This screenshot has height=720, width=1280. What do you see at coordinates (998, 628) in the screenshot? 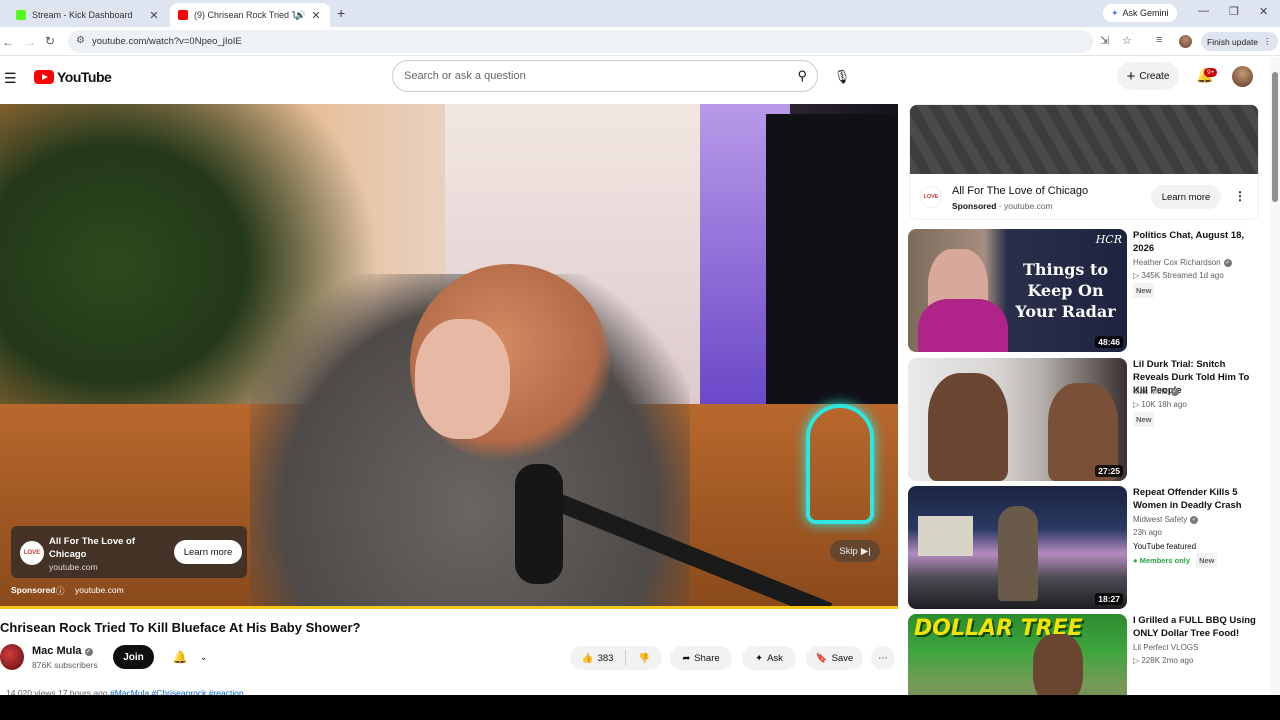
I see `thumbnail-caption: DOLLAR TREE` at bounding box center [998, 628].